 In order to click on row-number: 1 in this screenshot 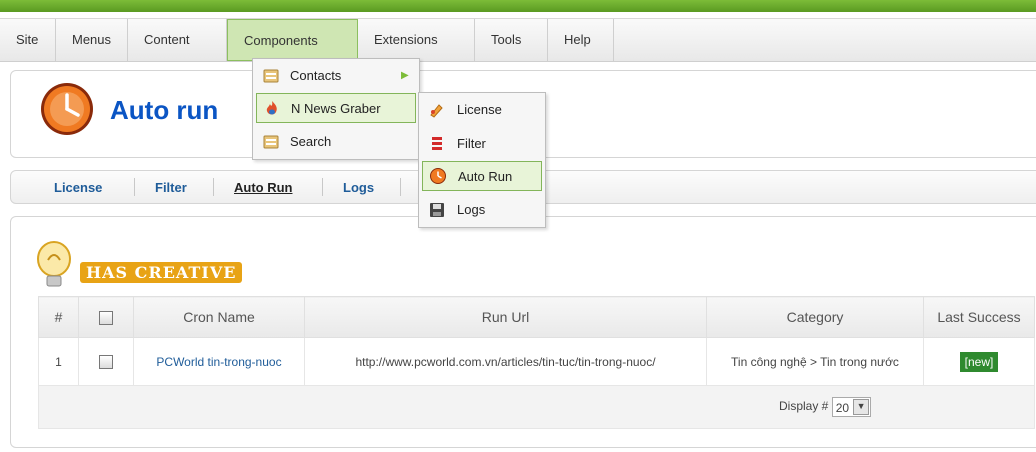, I will do `click(58, 361)`.